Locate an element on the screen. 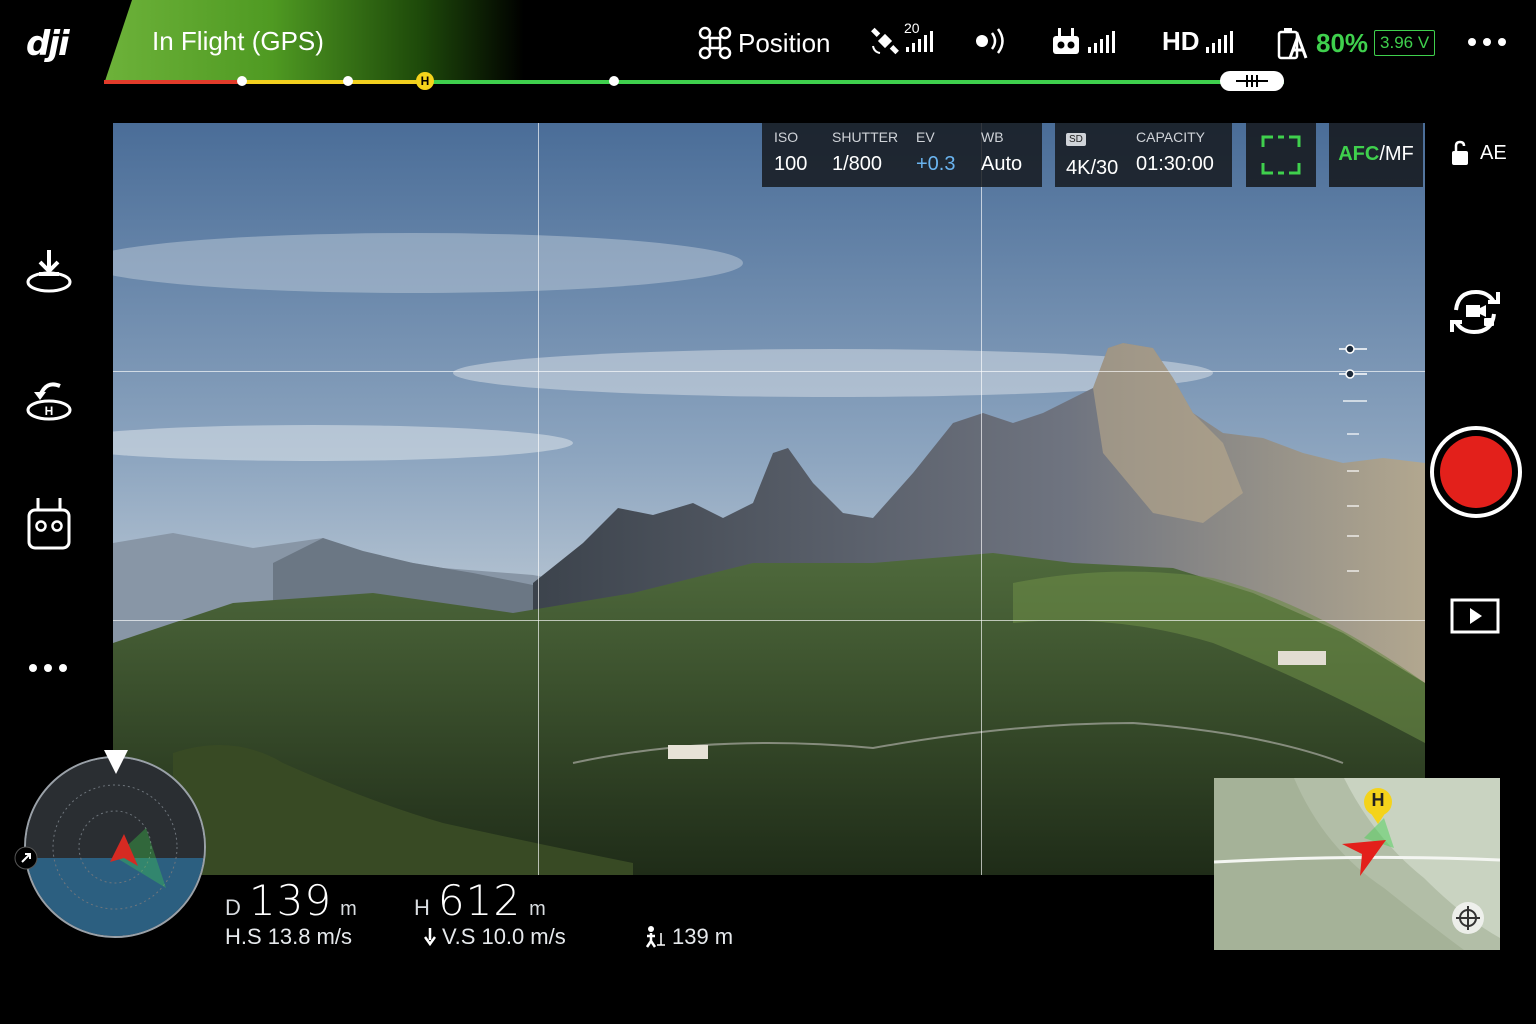 This screenshot has height=1024, width=1536. unlock-icon is located at coordinates (1460, 152).